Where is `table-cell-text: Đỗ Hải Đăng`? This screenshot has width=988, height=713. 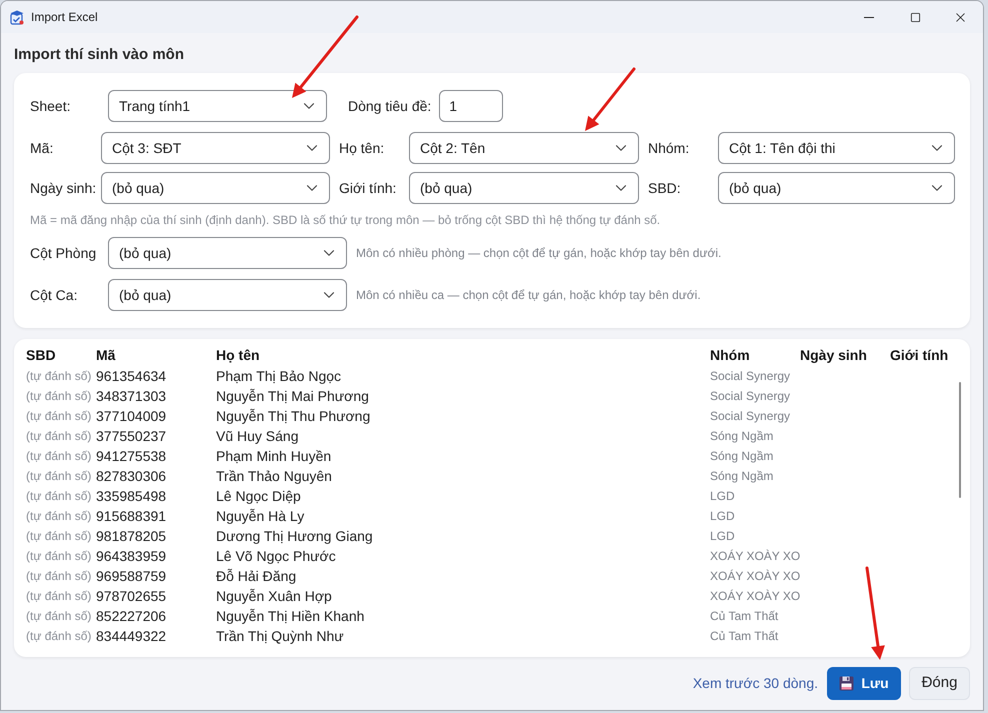 table-cell-text: Đỗ Hải Đăng is located at coordinates (257, 576).